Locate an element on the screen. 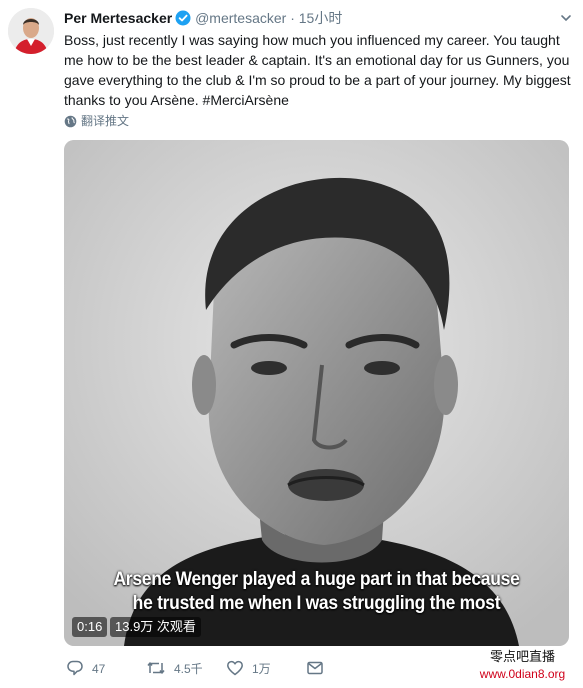  retweet-button: 4.5千 is located at coordinates (174, 669).